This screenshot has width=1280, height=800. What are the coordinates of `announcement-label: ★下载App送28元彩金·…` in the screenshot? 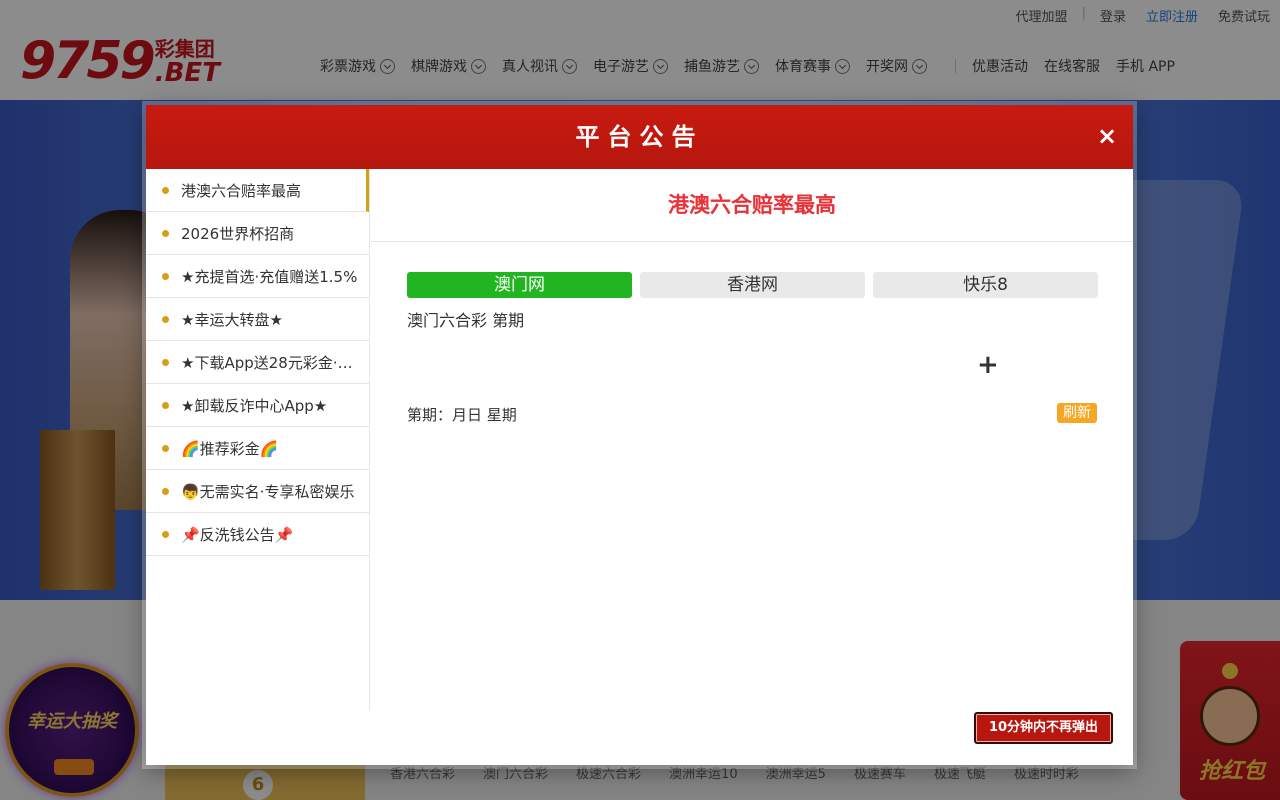 It's located at (267, 362).